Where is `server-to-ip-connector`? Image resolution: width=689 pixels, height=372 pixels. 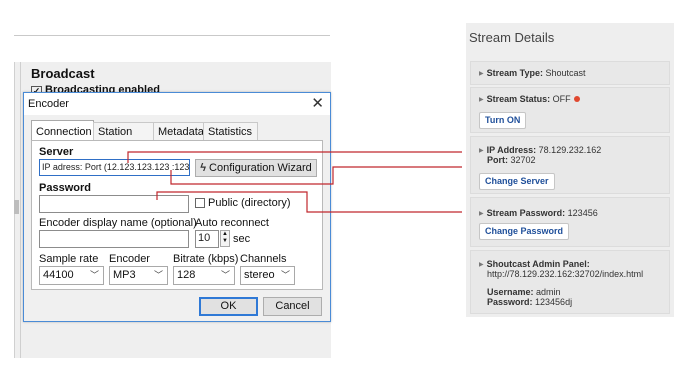
server-to-ip-connector is located at coordinates (294, 157).